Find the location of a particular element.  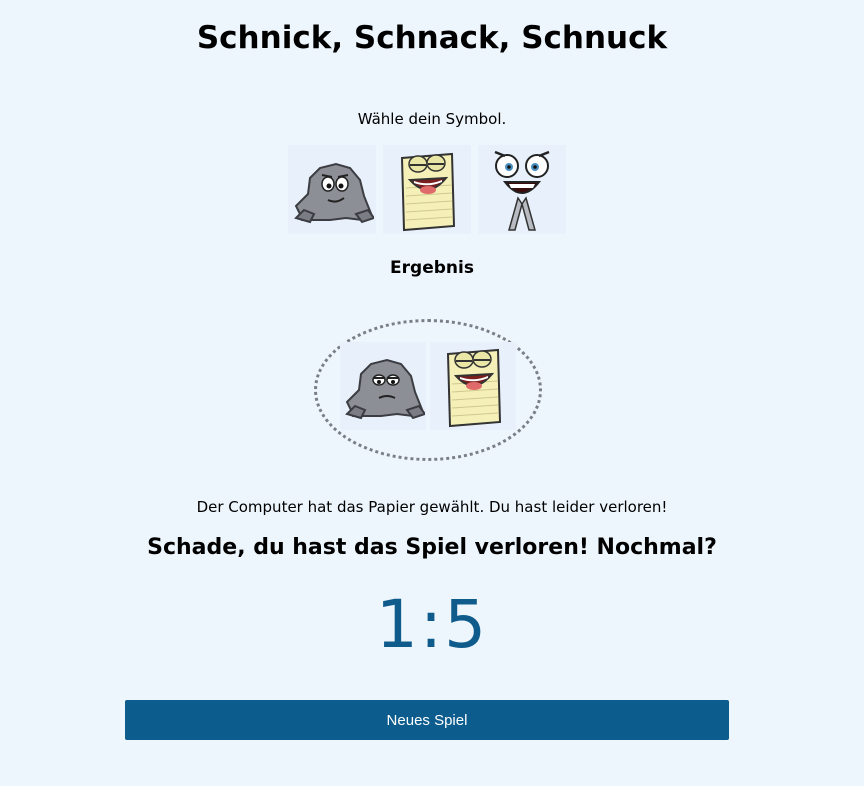

choice-scissors-button is located at coordinates (522, 189).